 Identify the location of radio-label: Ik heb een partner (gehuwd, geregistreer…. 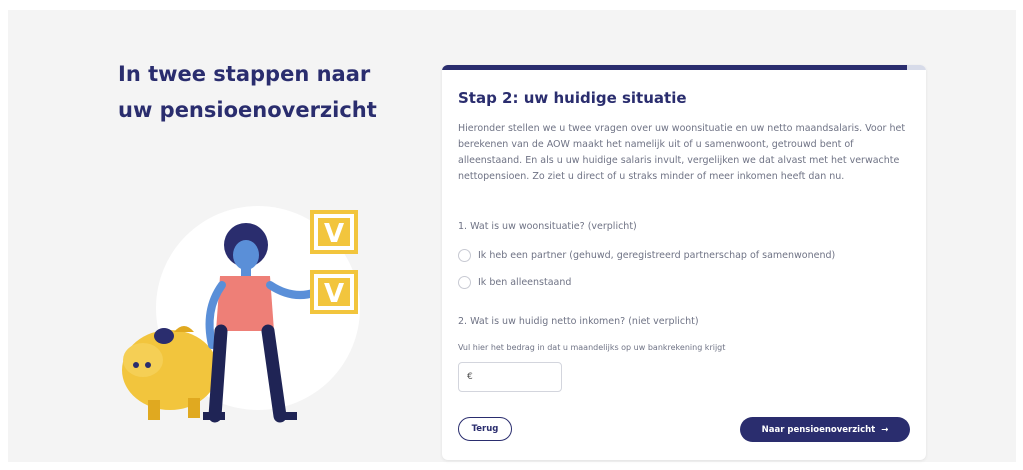
(657, 255).